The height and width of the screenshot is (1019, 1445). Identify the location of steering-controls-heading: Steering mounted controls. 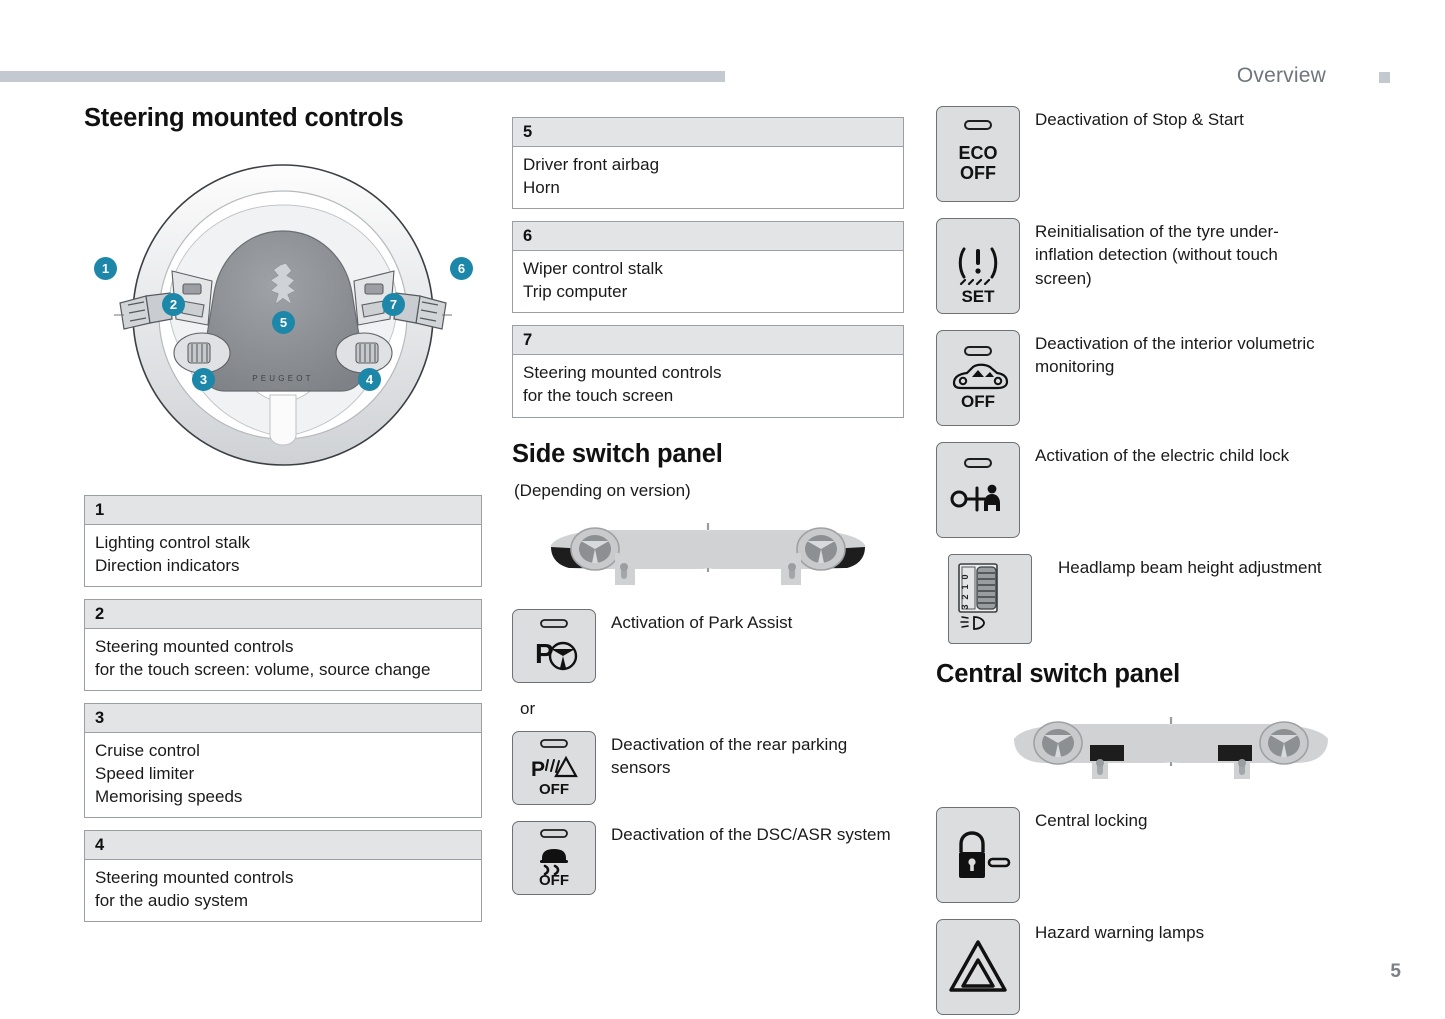
(244, 118).